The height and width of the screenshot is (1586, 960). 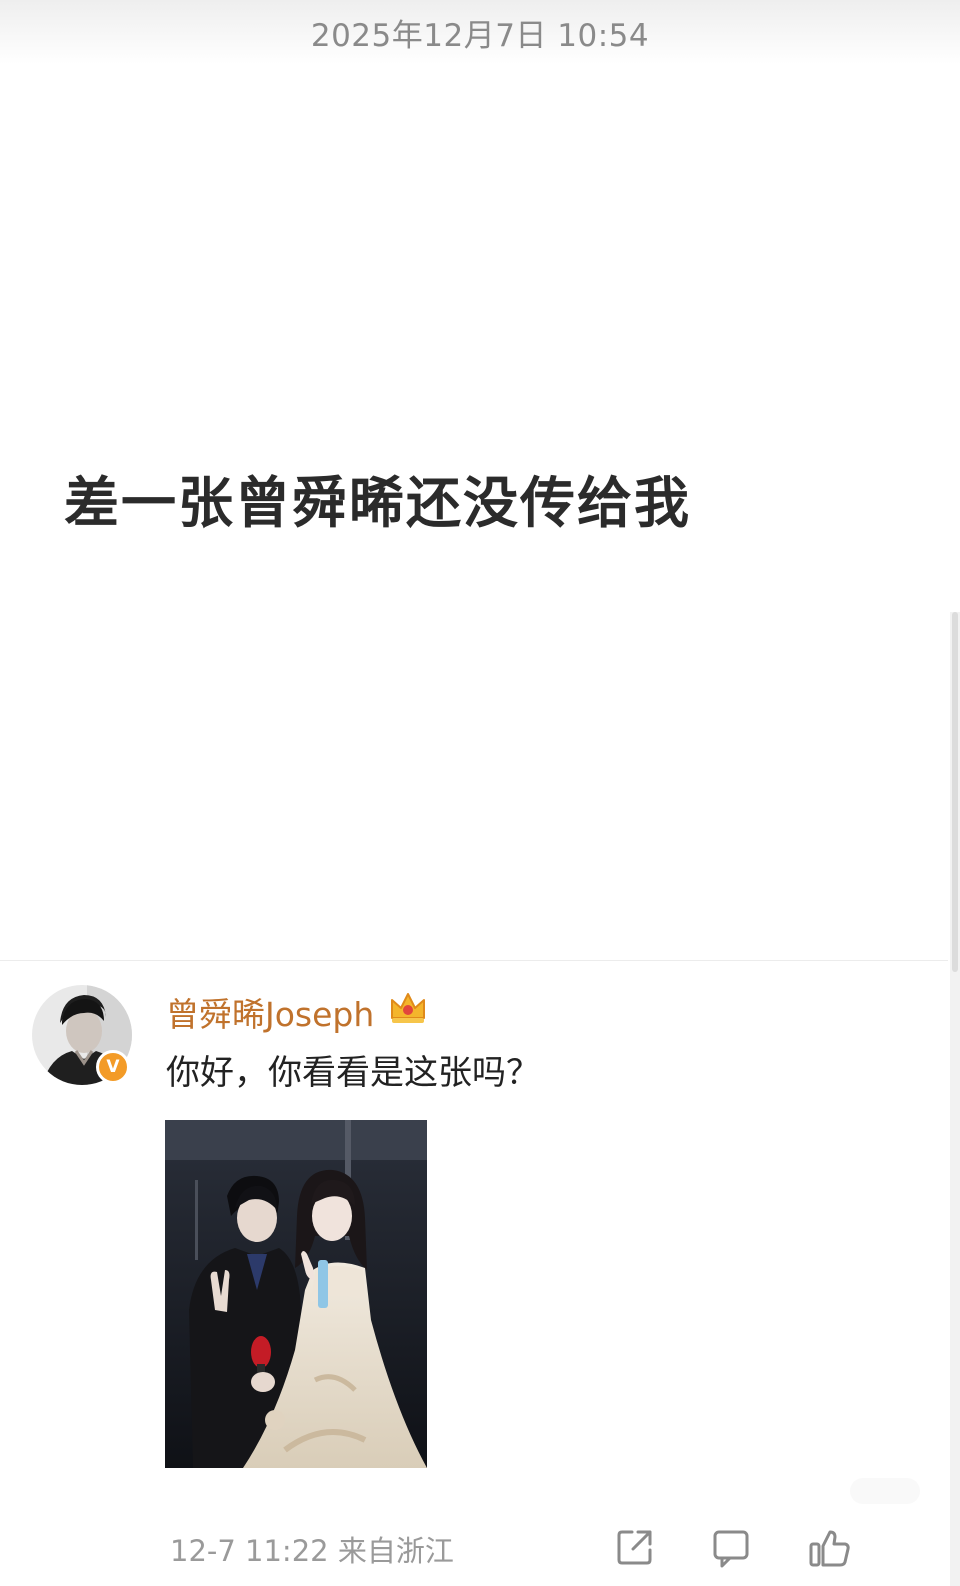 I want to click on comment-icon, so click(x=732, y=1548).